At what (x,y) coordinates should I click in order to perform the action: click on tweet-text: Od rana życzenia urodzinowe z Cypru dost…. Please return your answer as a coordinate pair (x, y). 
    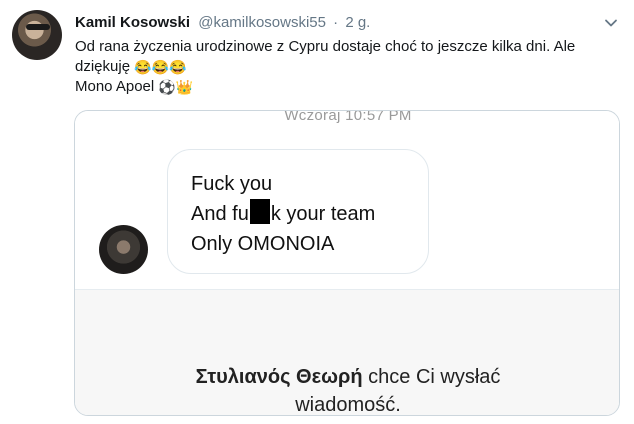
    Looking at the image, I should click on (349, 67).